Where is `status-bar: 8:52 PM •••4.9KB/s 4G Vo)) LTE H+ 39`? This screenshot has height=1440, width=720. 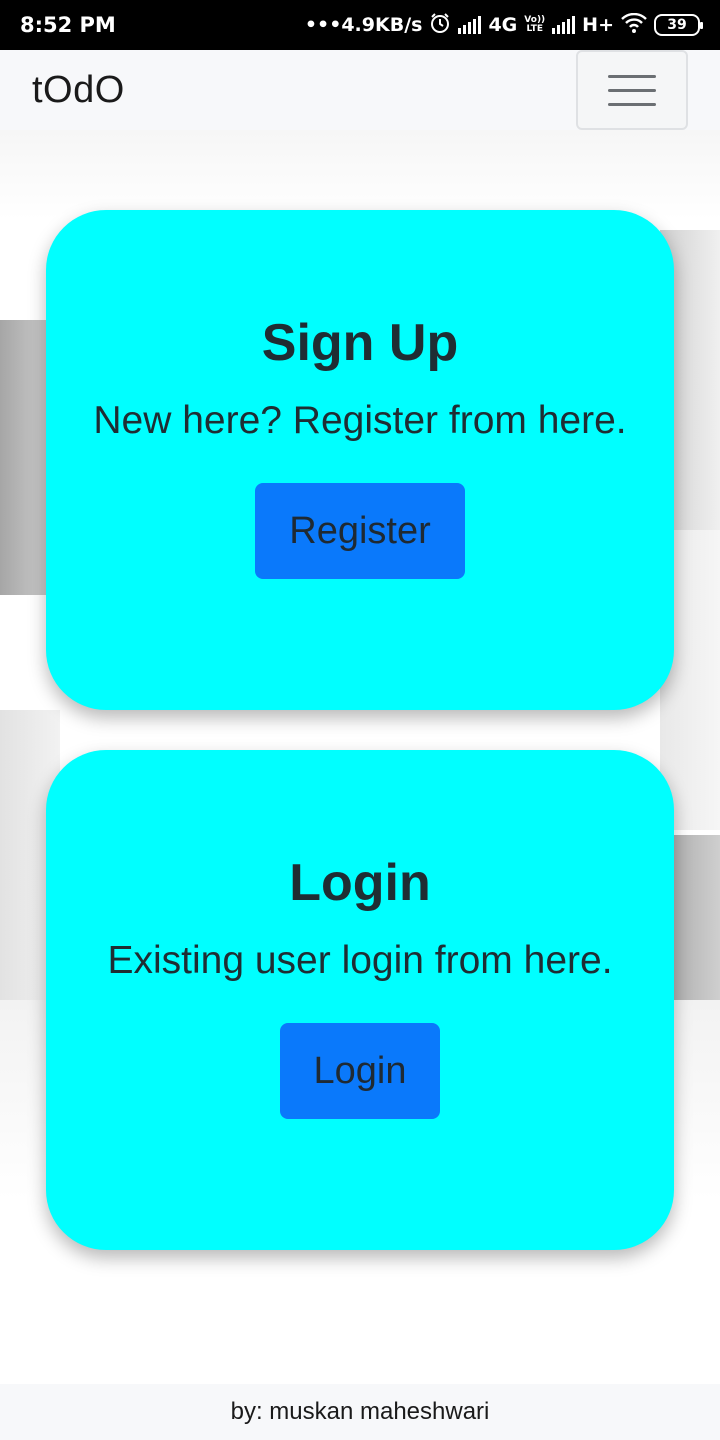
status-bar: 8:52 PM •••4.9KB/s 4G Vo)) LTE H+ 39 is located at coordinates (360, 25).